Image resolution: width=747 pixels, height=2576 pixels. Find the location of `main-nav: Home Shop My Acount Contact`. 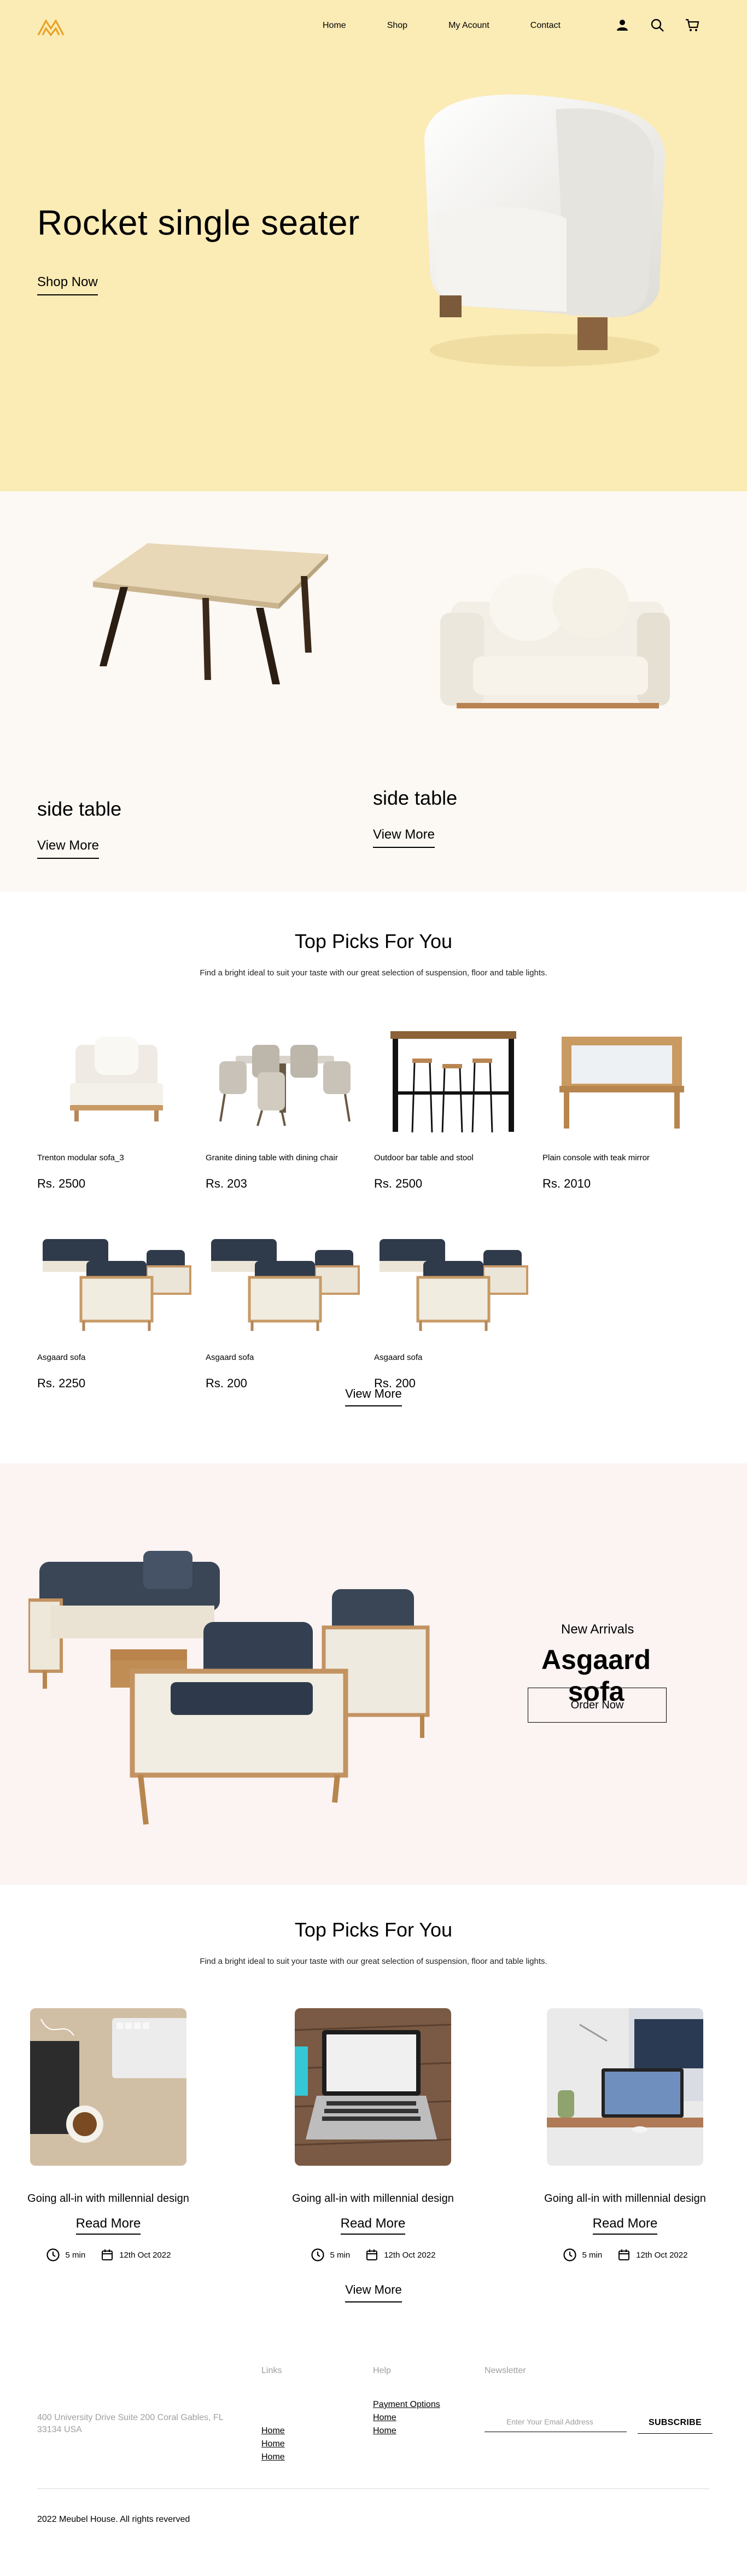

main-nav: Home Shop My Acount Contact is located at coordinates (462, 26).